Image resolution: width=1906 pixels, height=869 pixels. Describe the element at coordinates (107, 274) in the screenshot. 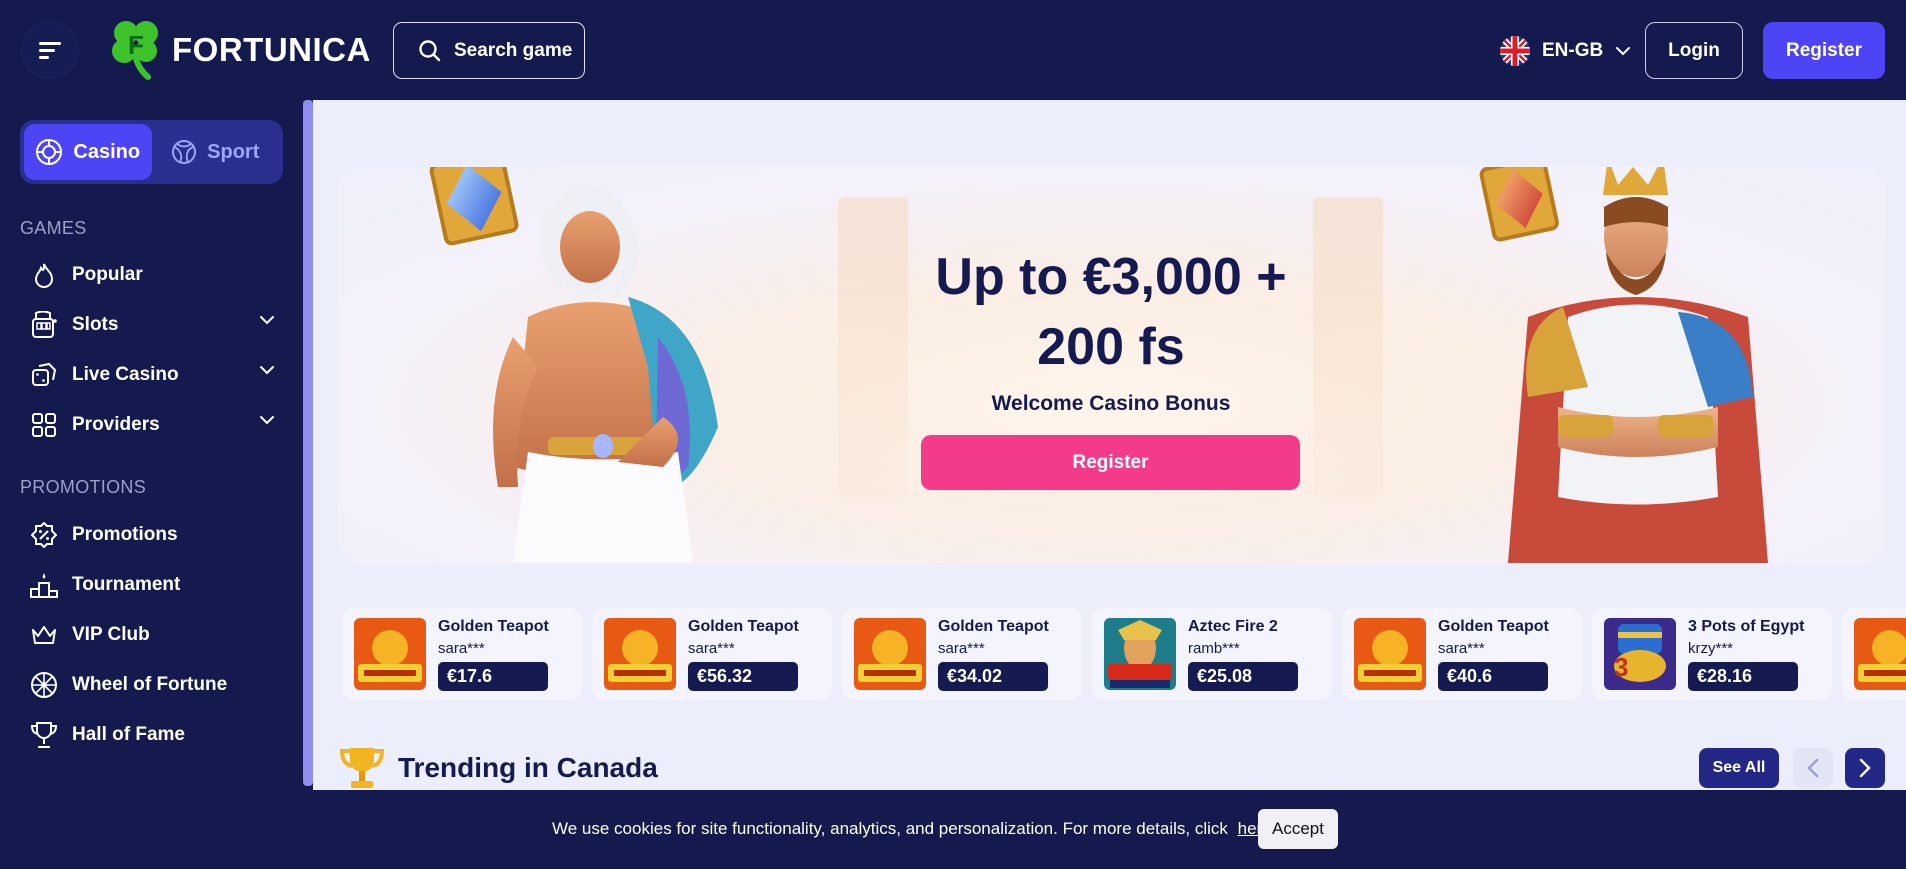

I see `sidebar-item-label: Popular` at that location.